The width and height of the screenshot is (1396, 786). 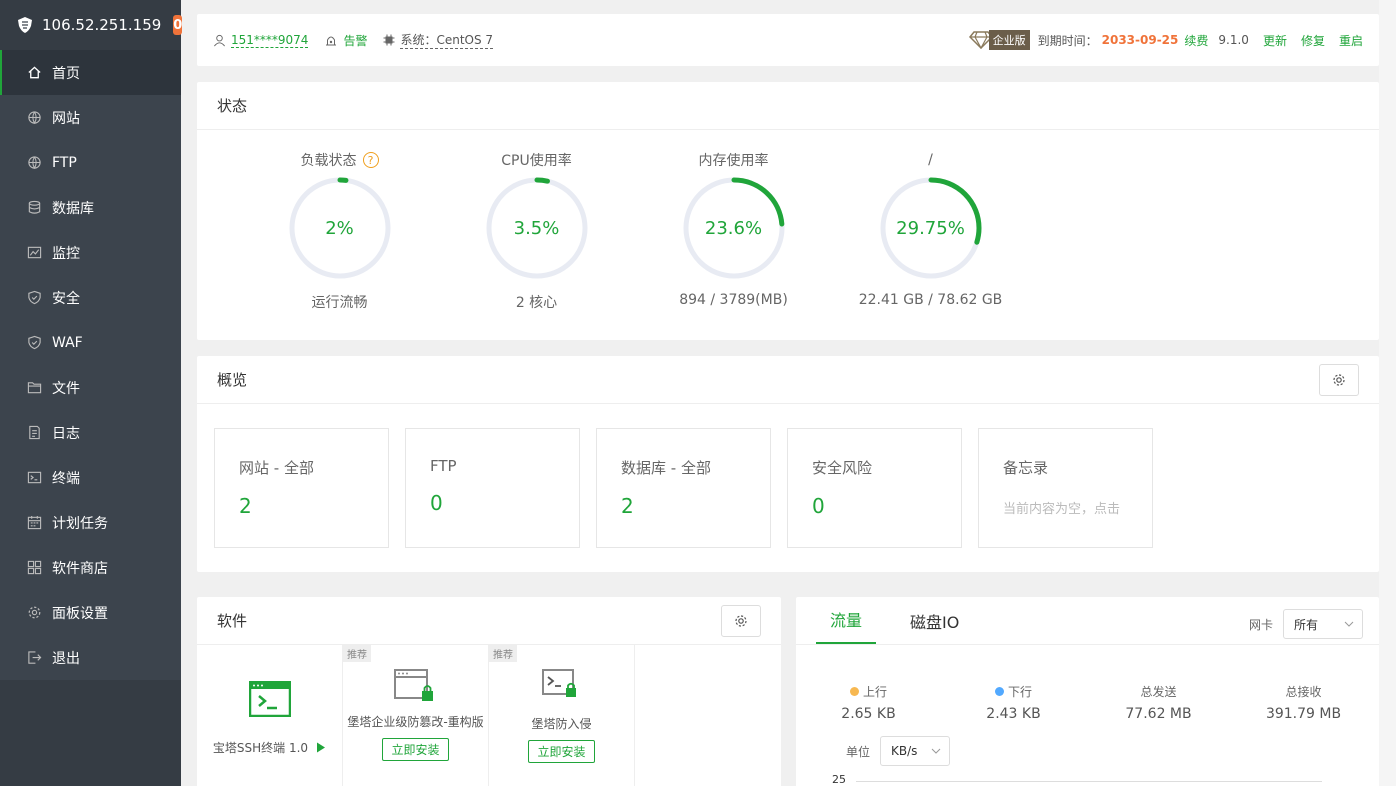 I want to click on software-item-tamper: 推荐 堡塔企业级防篡改-重构版 立即安装, so click(x=416, y=715).